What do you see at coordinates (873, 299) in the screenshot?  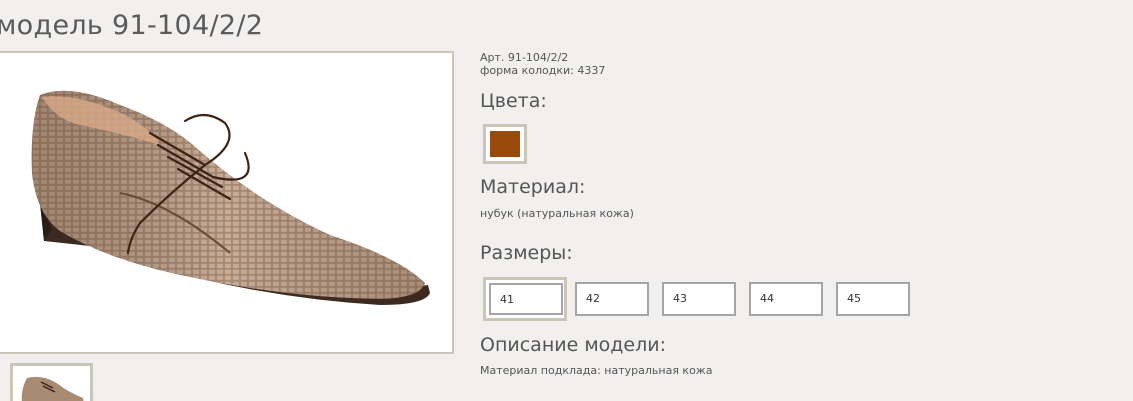 I see `size-option-45: 45` at bounding box center [873, 299].